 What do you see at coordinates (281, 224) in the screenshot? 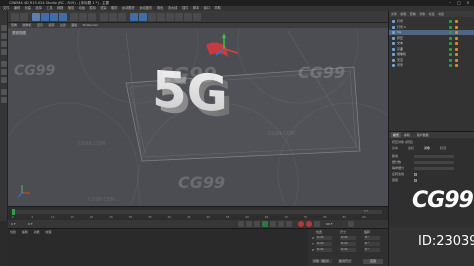
I see `next-key-icon` at bounding box center [281, 224].